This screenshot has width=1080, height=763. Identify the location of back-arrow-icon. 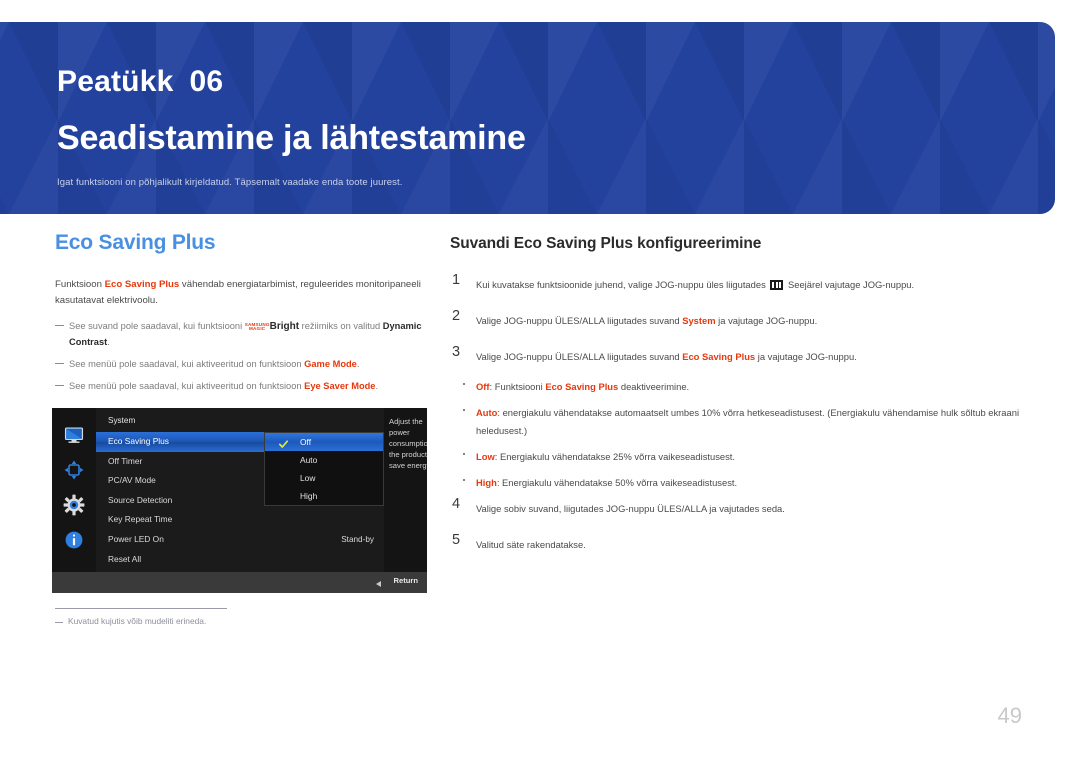
(378, 583).